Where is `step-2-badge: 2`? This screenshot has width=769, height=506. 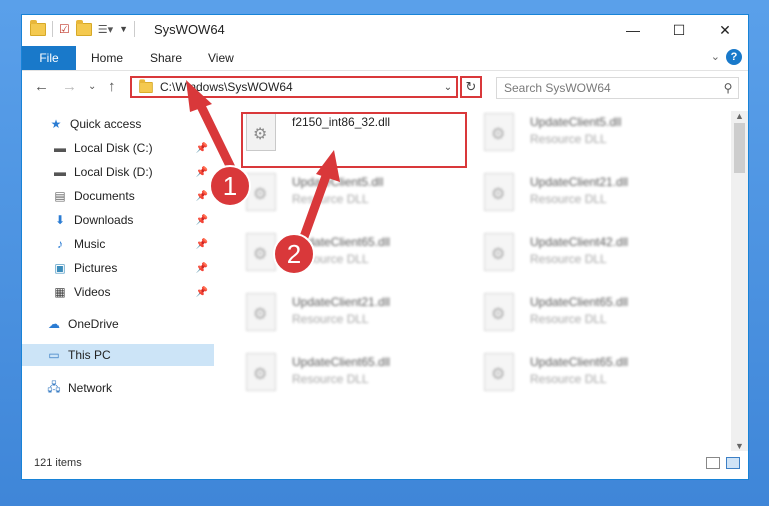
step-2-badge: 2 is located at coordinates (294, 254).